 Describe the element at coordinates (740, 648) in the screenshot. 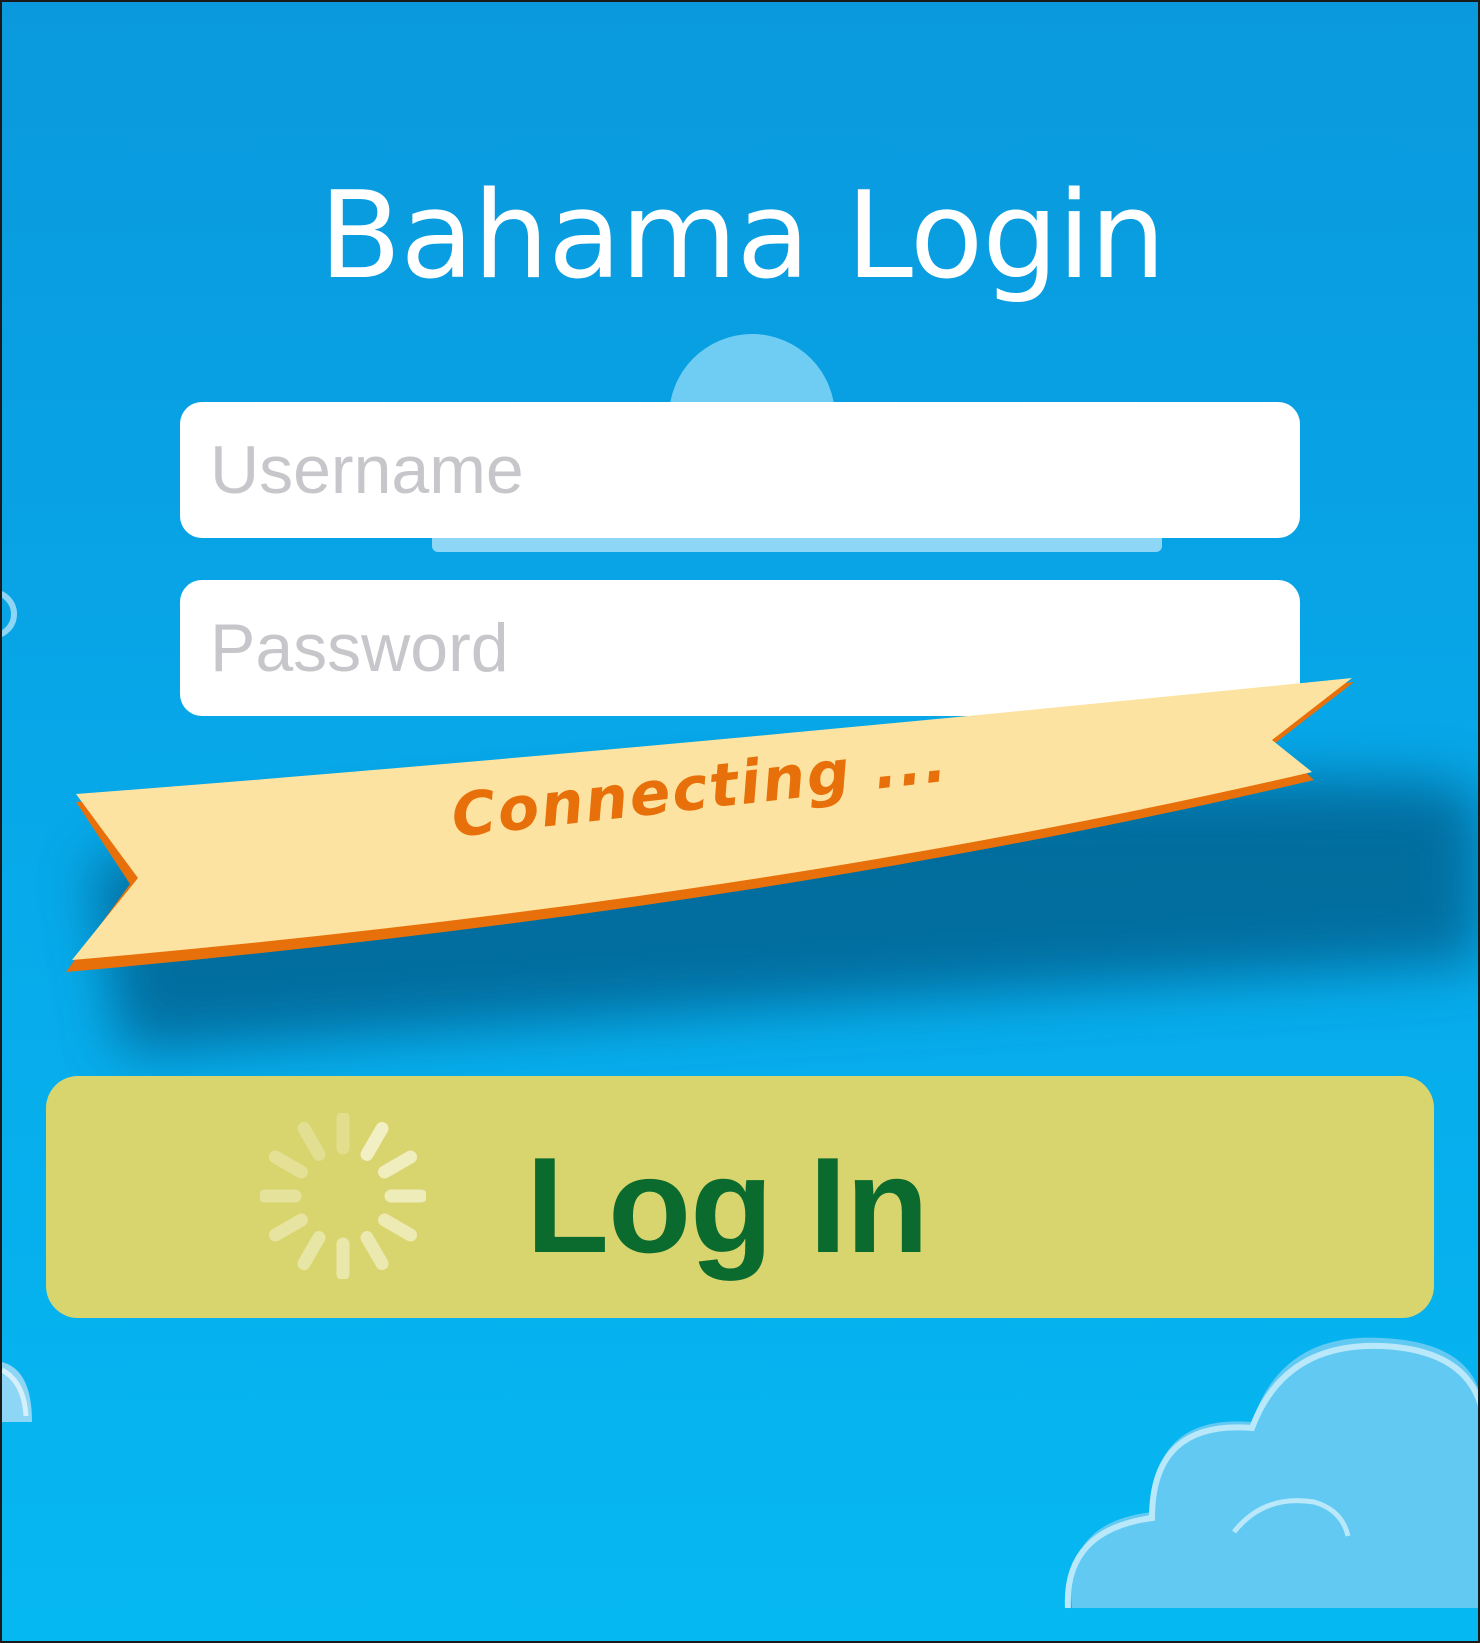

I see `password-field` at that location.